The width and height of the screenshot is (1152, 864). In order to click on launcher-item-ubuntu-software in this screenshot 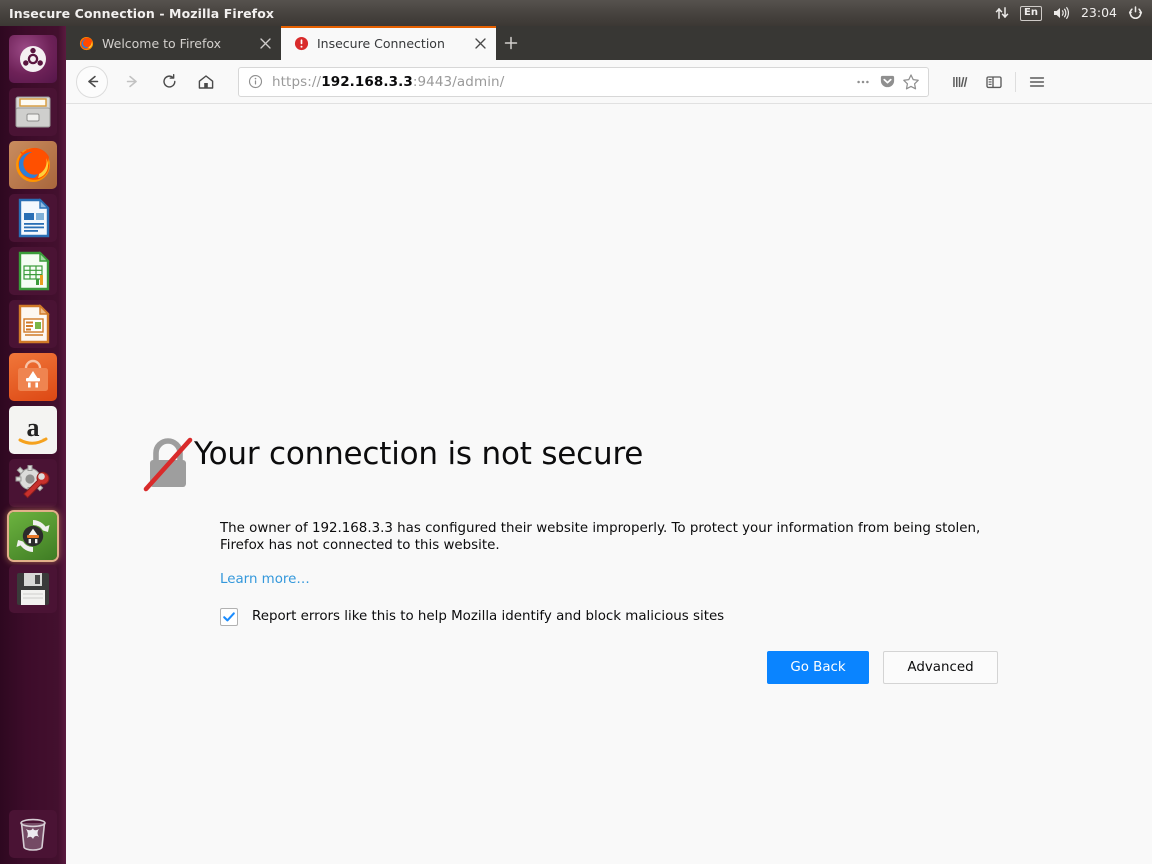, I will do `click(33, 377)`.